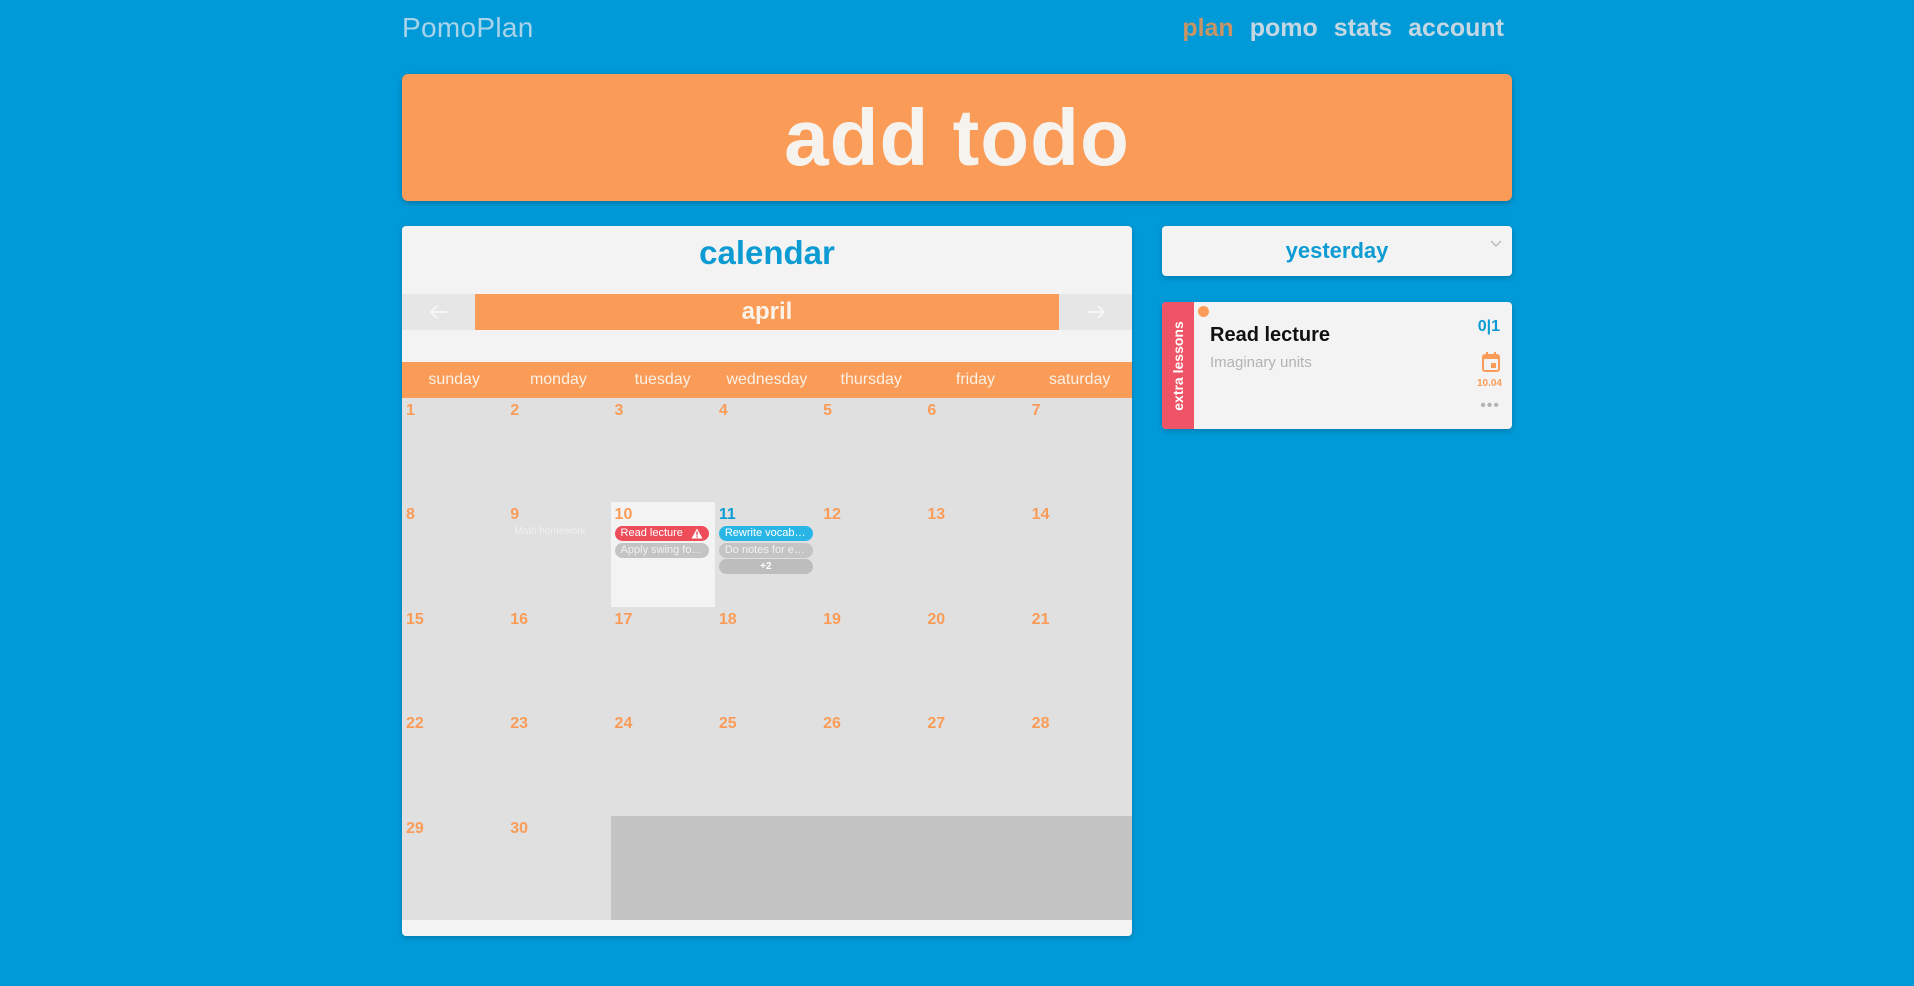 This screenshot has height=986, width=1914. What do you see at coordinates (1080, 763) in the screenshot?
I see `calendar-day: 28` at bounding box center [1080, 763].